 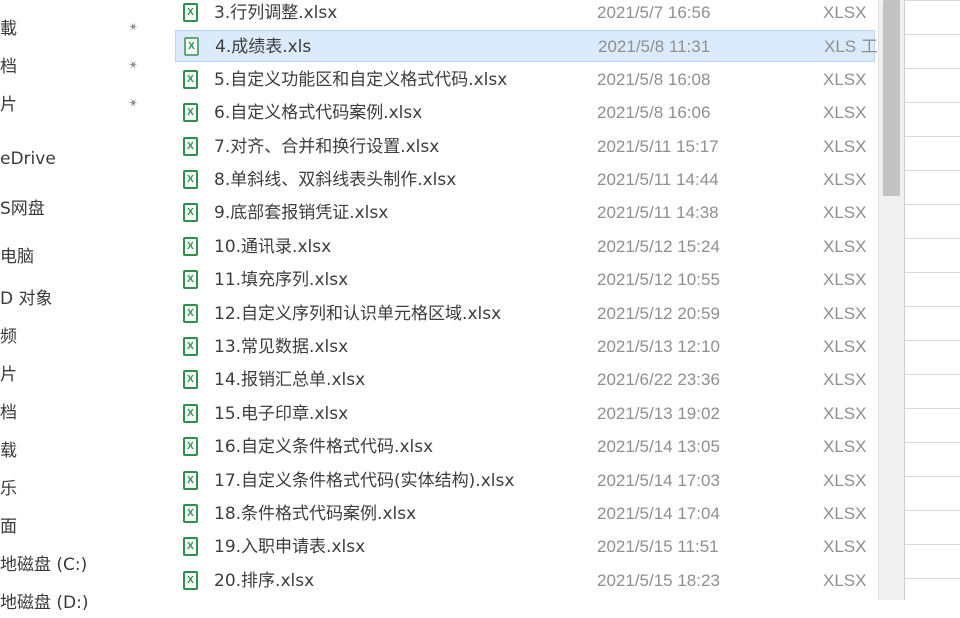 I want to click on file-row: X 18.条件格式代码案例.xlsx 2021/5/14 17:04 XLSX, so click(x=525, y=514).